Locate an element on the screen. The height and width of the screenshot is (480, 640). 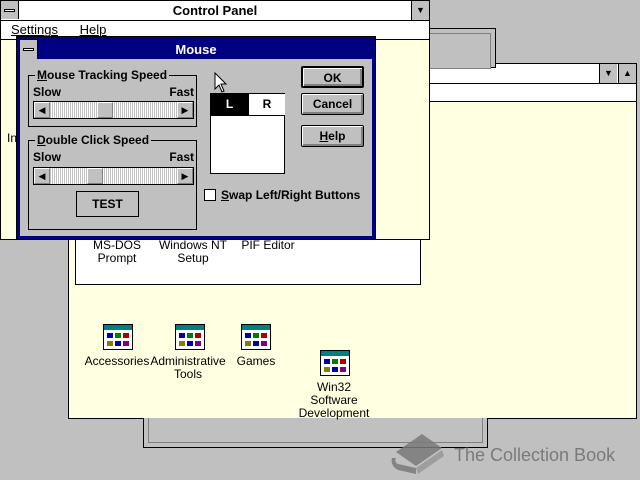
tracking-right-arrow-icon: ▶ is located at coordinates (185, 110).